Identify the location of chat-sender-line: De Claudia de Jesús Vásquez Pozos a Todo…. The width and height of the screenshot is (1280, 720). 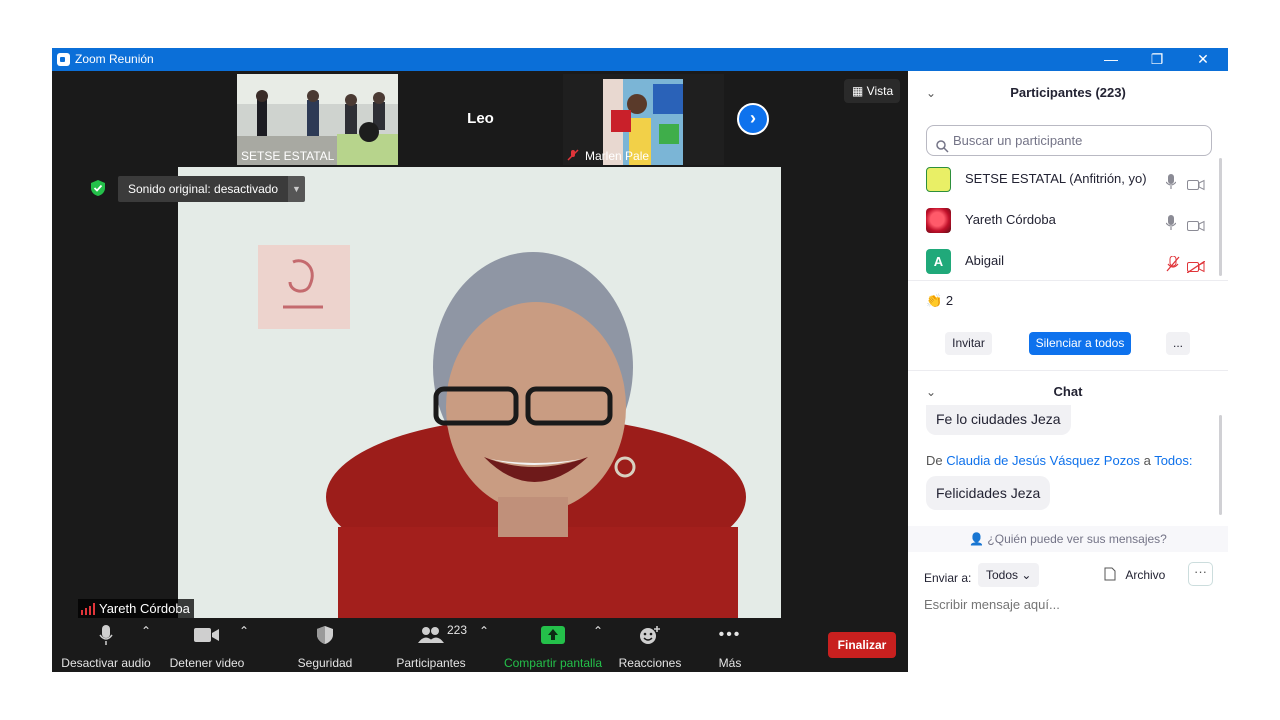
(1059, 460).